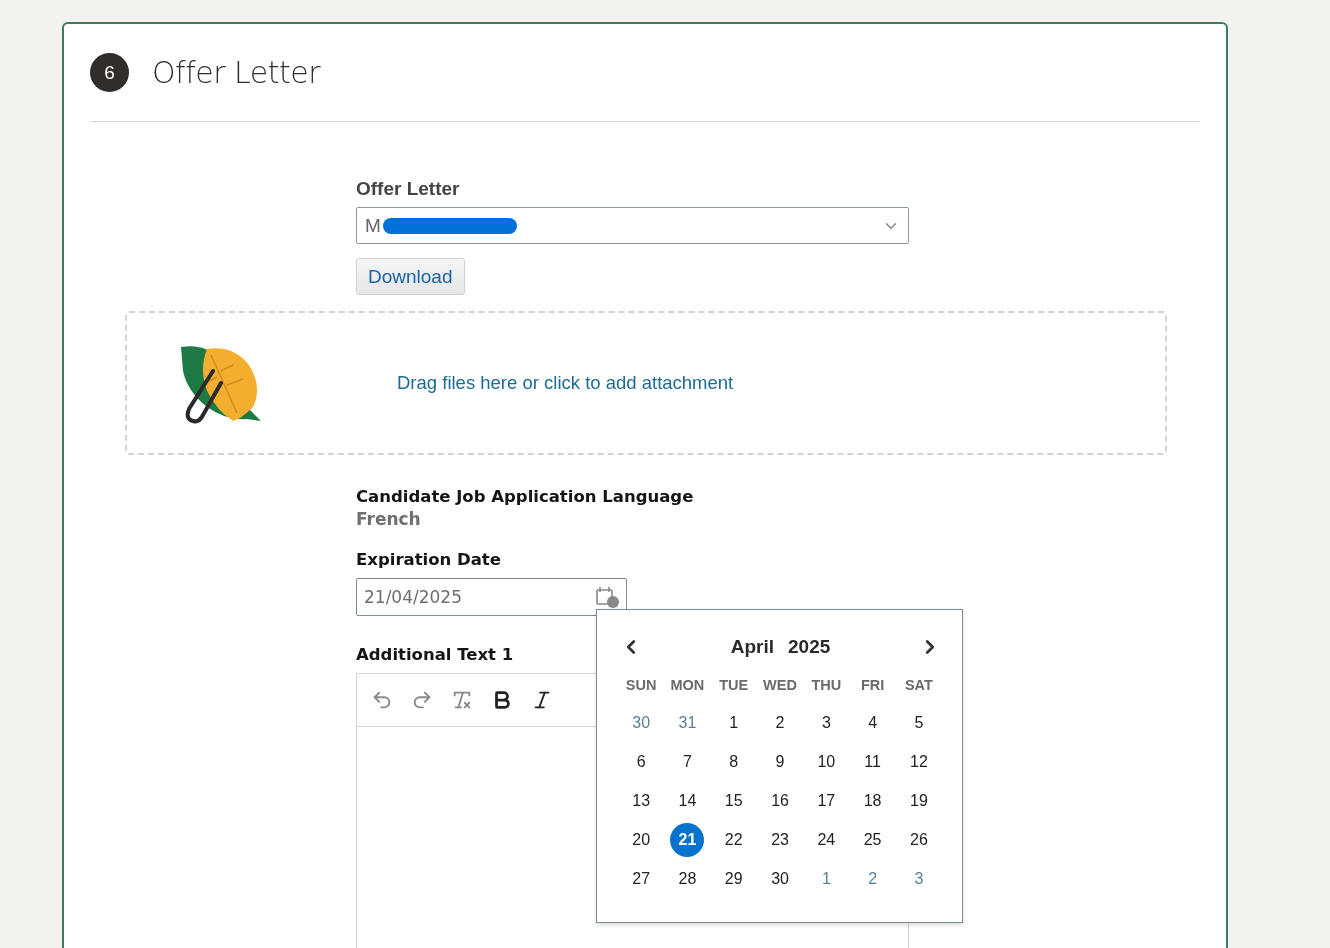 This screenshot has height=948, width=1330. What do you see at coordinates (641, 801) in the screenshot?
I see `calendar-day: 13` at bounding box center [641, 801].